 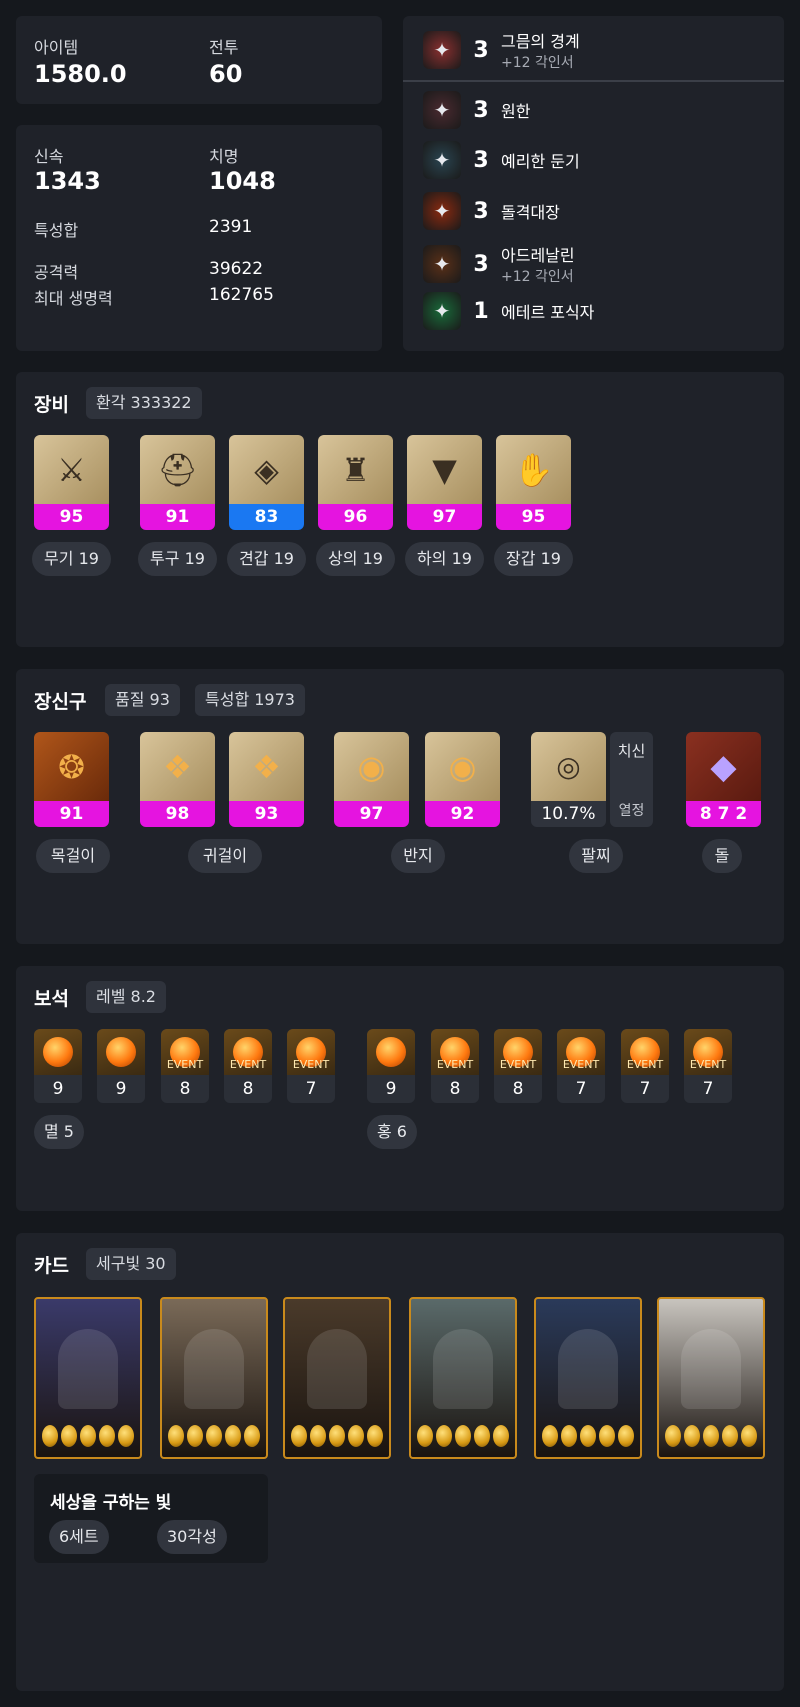 What do you see at coordinates (631, 779) in the screenshot?
I see `bracelet-stats: 치신 열정` at bounding box center [631, 779].